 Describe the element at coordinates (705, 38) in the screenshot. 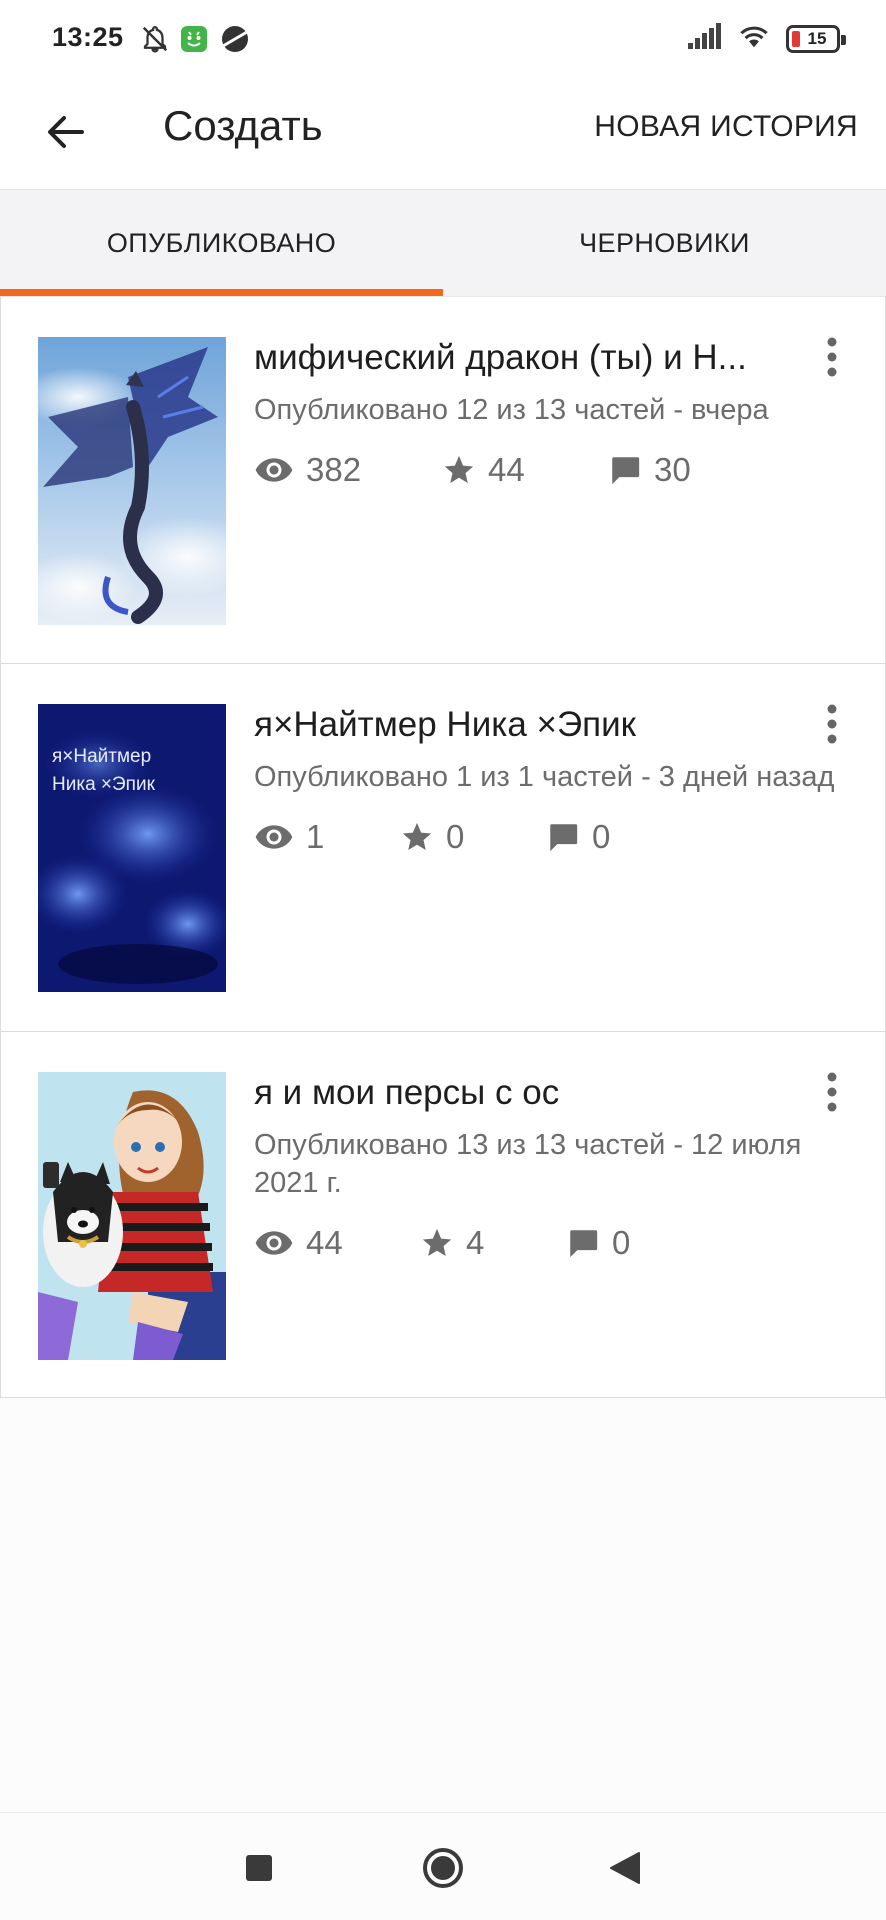

I see `signal-icon` at that location.